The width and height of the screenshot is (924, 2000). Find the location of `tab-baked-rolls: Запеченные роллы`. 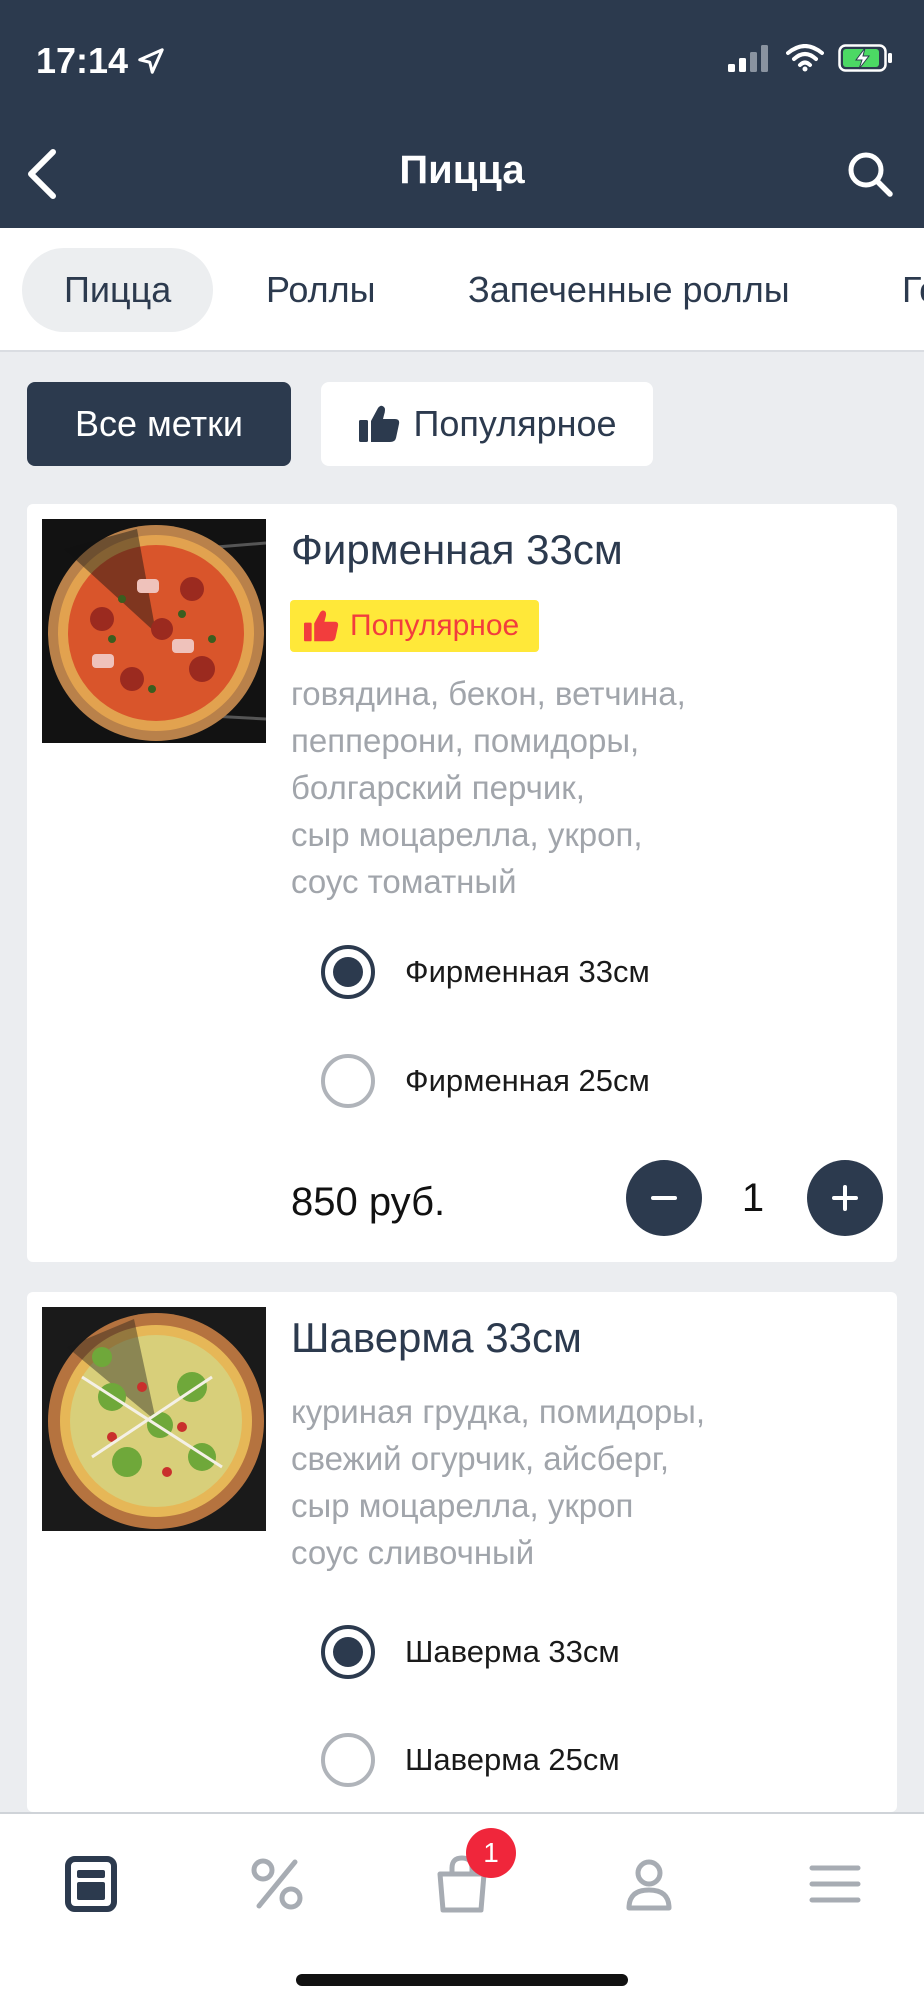

tab-baked-rolls: Запеченные роллы is located at coordinates (629, 290).